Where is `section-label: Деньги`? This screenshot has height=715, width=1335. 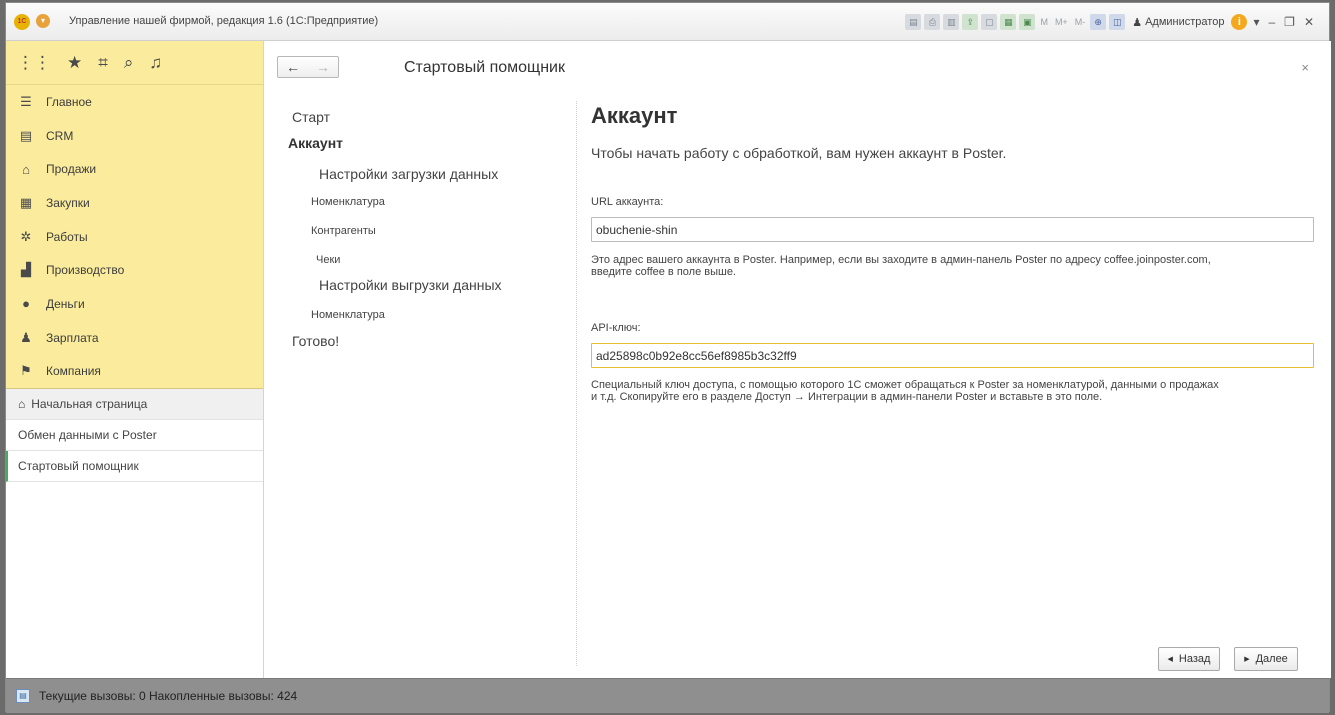 section-label: Деньги is located at coordinates (65, 303).